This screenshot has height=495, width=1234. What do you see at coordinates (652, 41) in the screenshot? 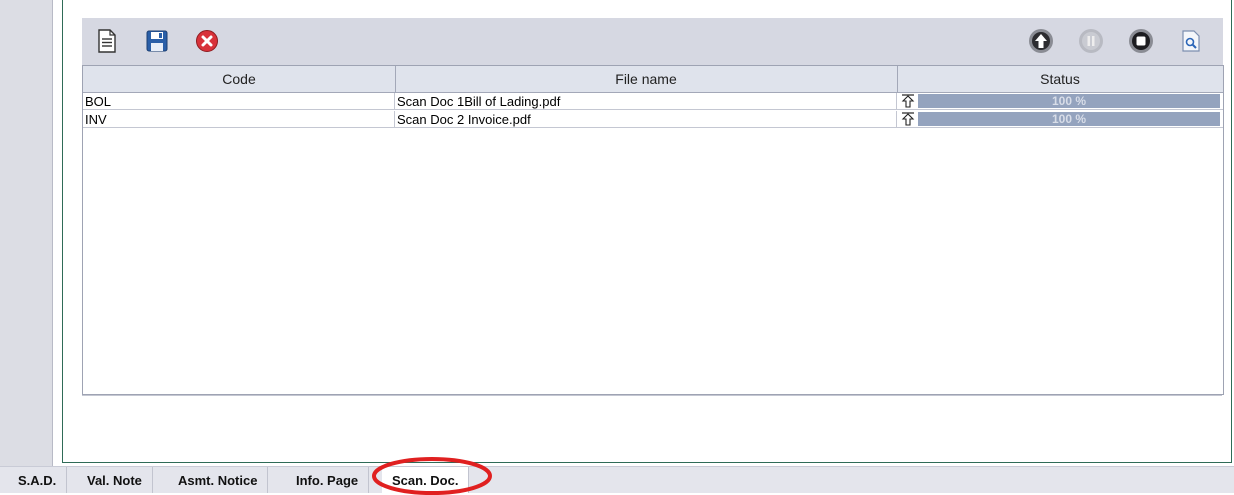
I see `toolbar` at bounding box center [652, 41].